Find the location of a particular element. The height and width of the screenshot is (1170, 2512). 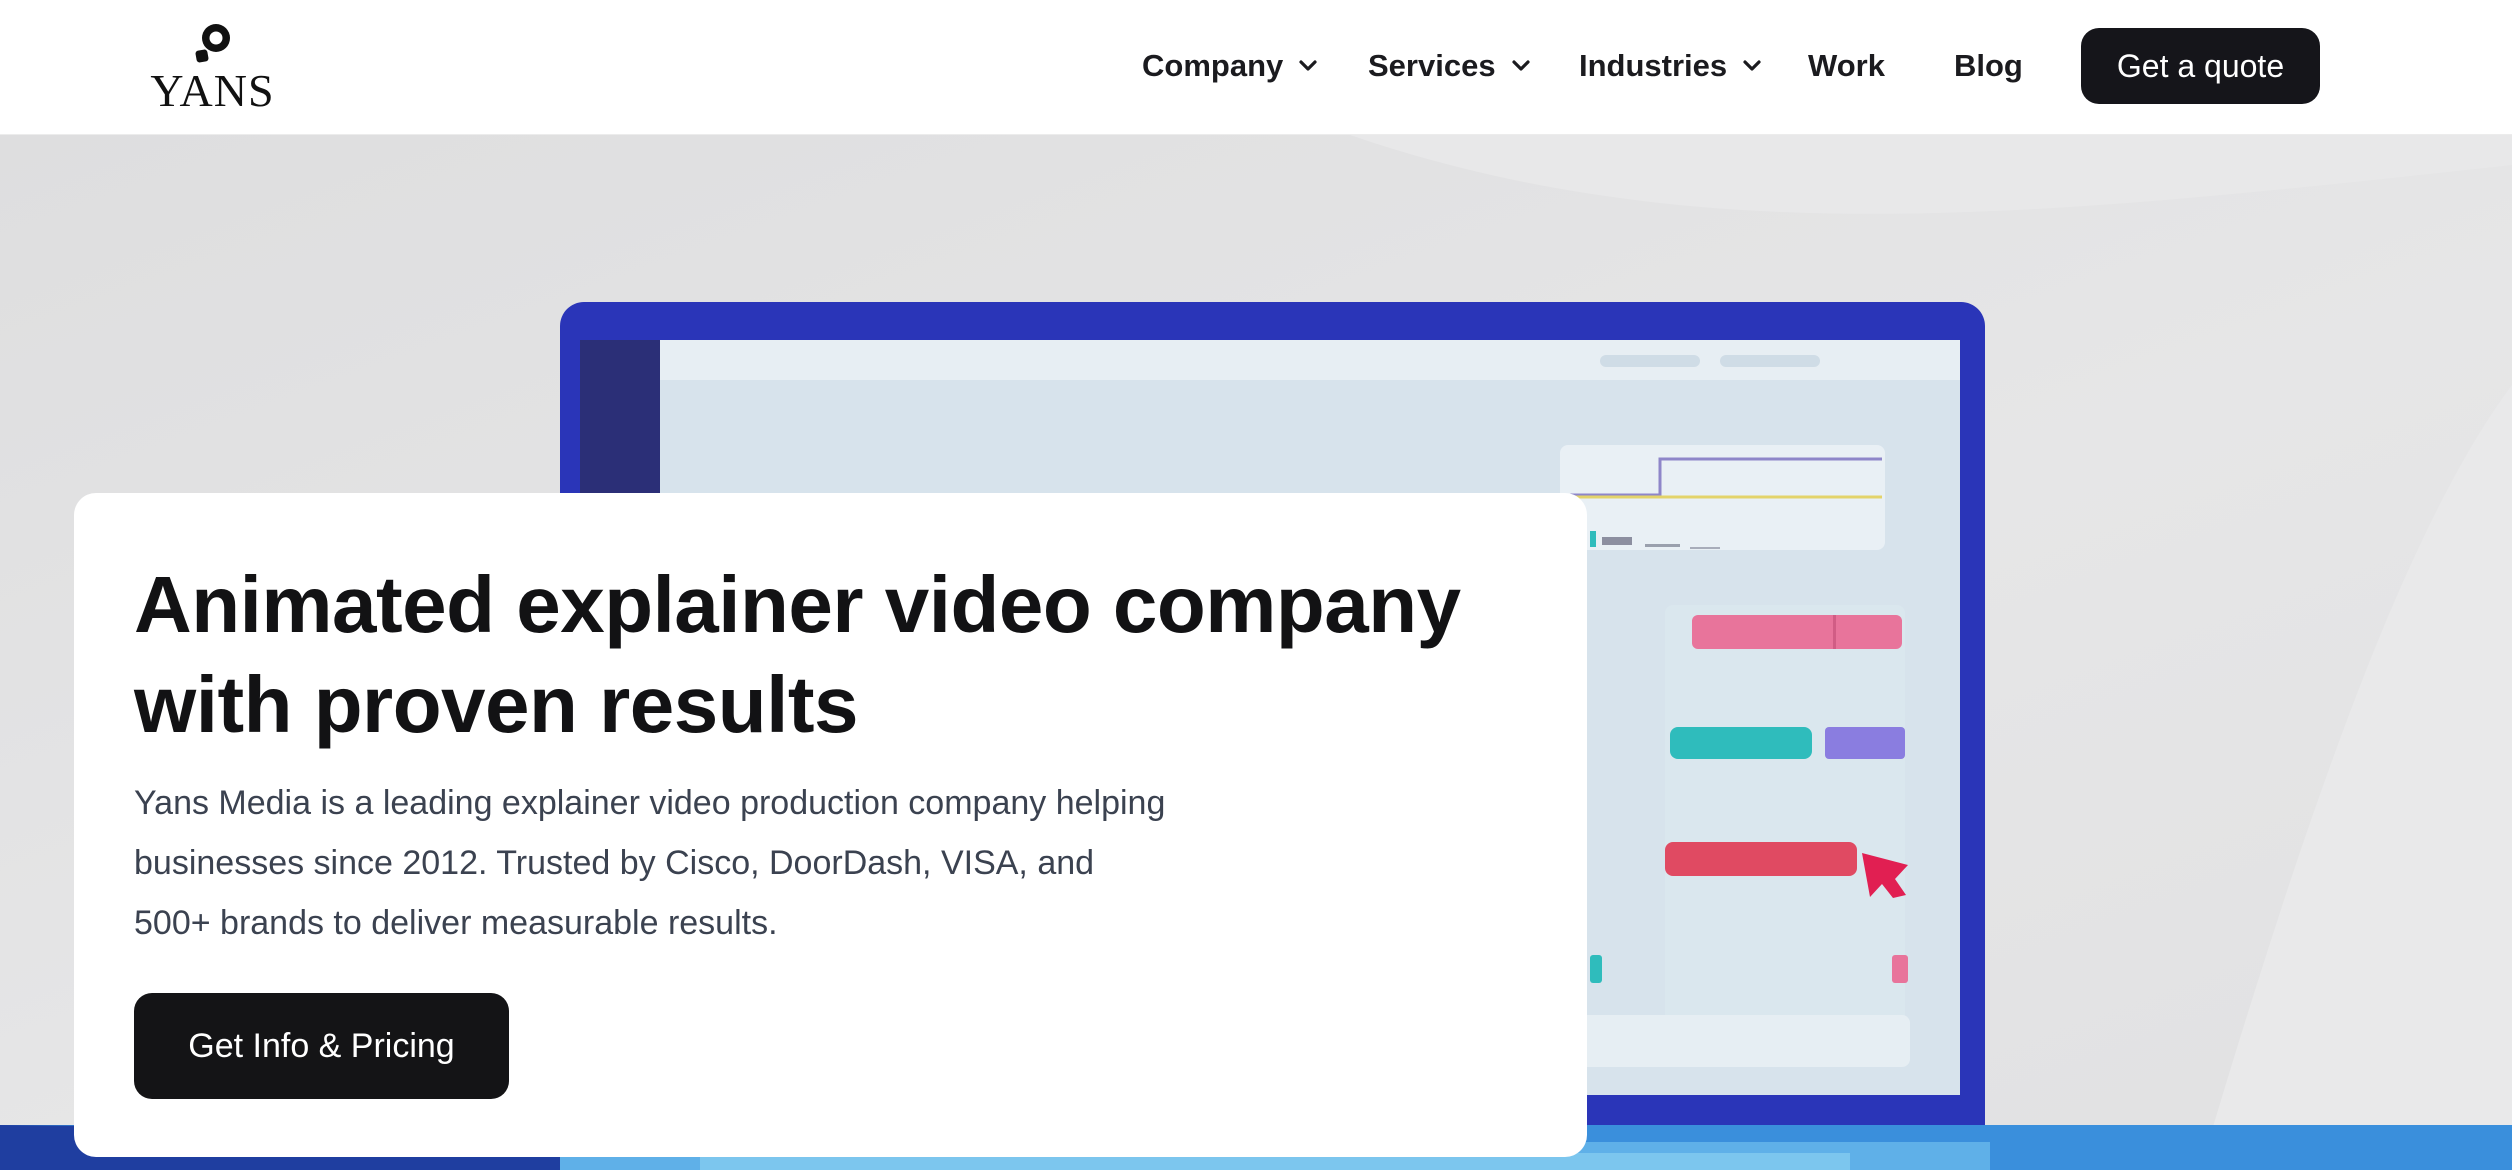

nav-item-work: Work is located at coordinates (1846, 66).